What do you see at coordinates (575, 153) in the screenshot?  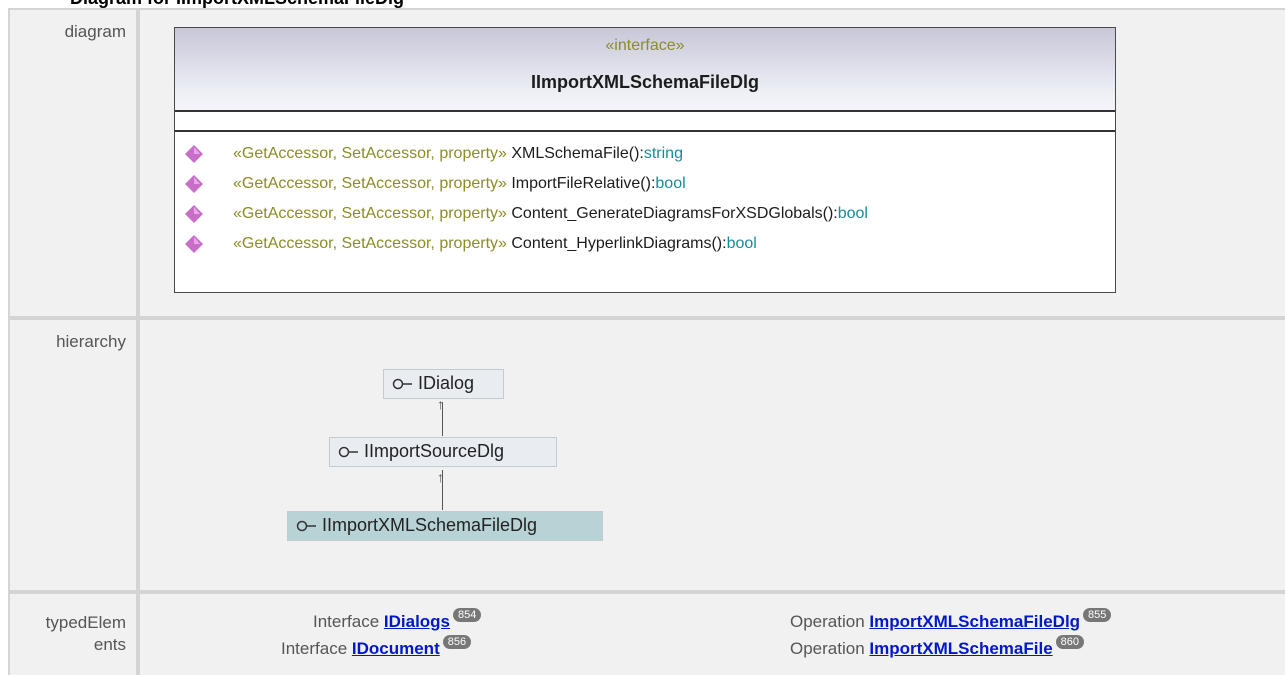 I see `operation-name: XMLSchemaFile()` at bounding box center [575, 153].